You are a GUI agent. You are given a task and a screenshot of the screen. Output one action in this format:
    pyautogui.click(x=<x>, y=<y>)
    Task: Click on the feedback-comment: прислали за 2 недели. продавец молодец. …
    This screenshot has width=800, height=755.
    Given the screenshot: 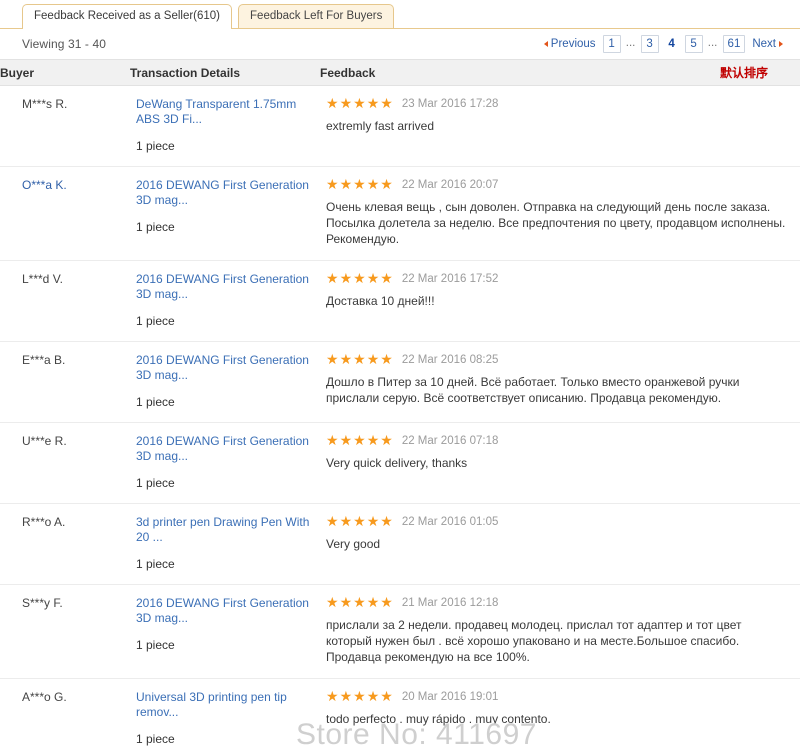 What is the action you would take?
    pyautogui.click(x=534, y=641)
    